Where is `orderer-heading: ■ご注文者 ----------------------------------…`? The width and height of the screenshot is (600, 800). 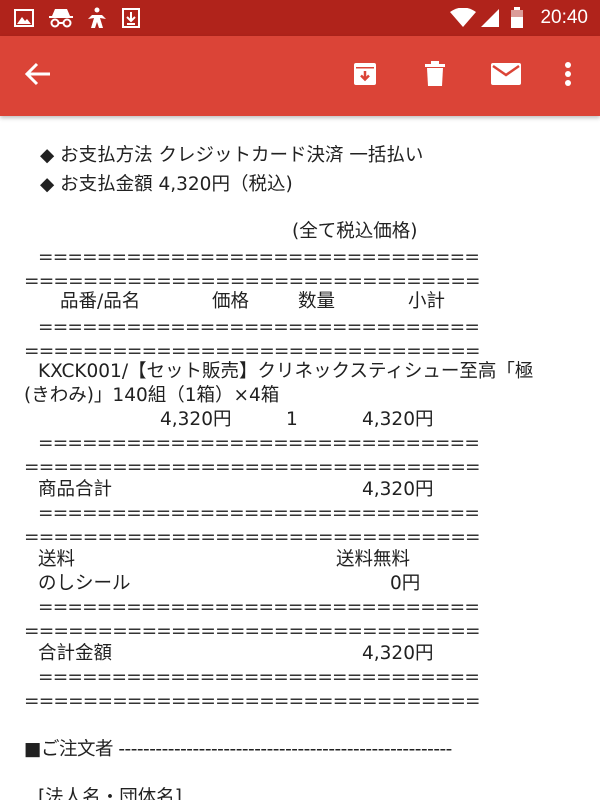
orderer-heading: ■ご注文者 ----------------------------------… is located at coordinates (238, 749).